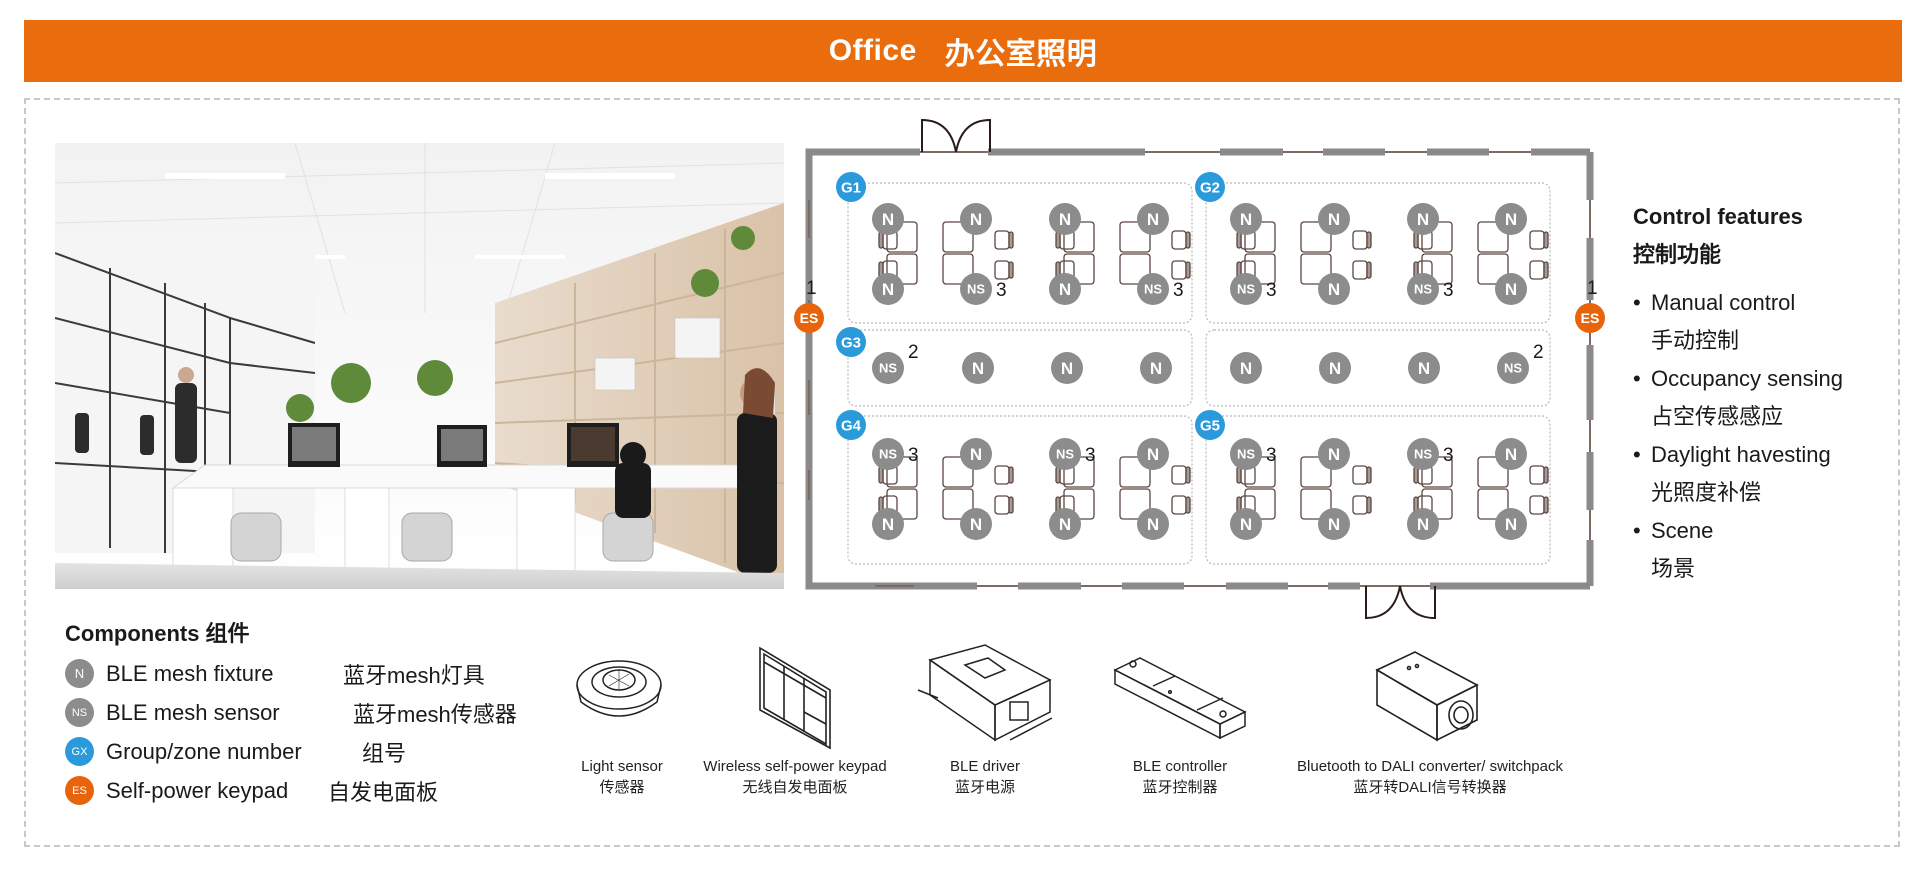 This screenshot has width=1920, height=891. Describe the element at coordinates (976, 289) in the screenshot. I see `g1-cluster-0-marker-ns-3: NS` at that location.